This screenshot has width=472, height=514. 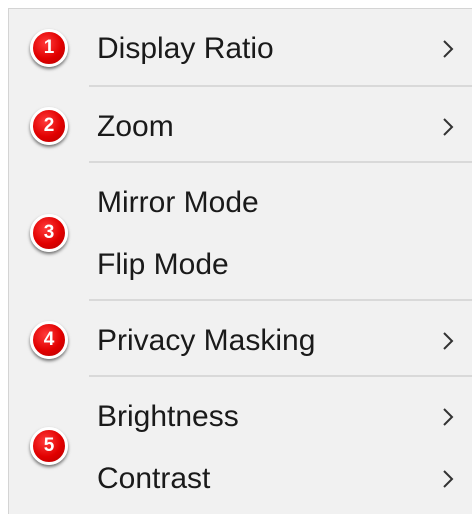 I want to click on menu-item-zoom: Zoom, so click(x=240, y=127).